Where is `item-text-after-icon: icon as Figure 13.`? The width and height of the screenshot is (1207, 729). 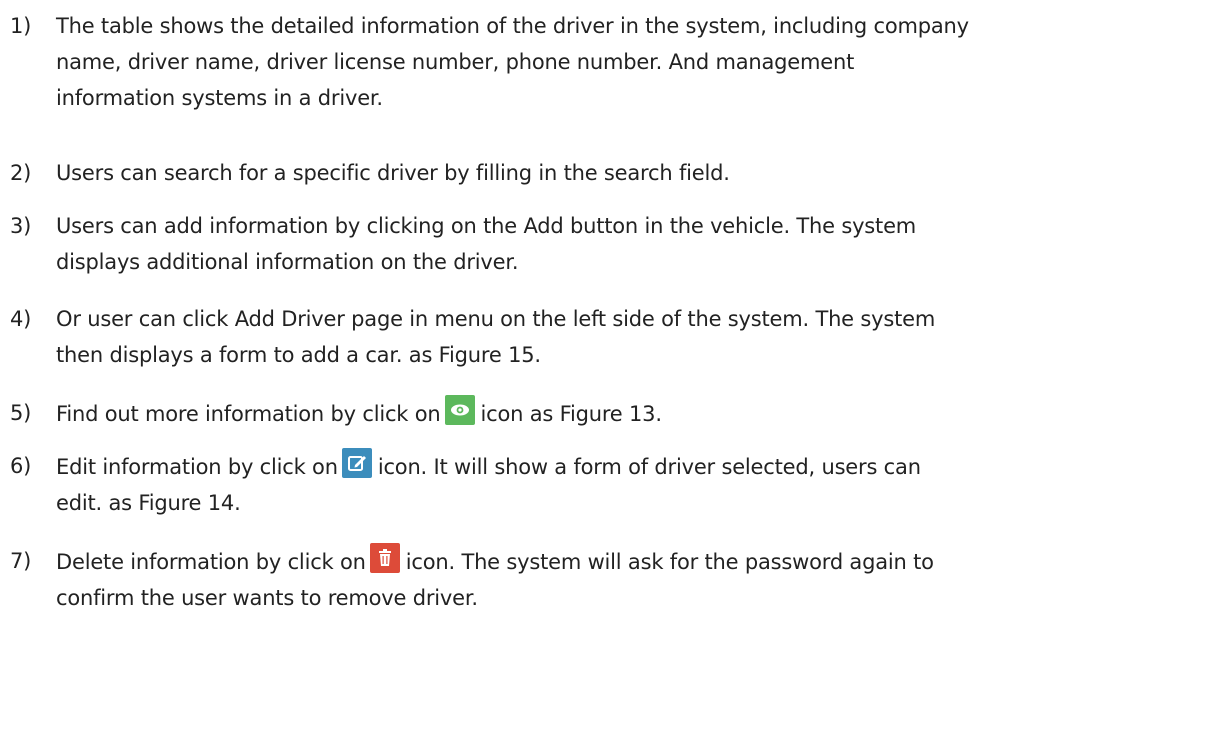 item-text-after-icon: icon as Figure 13. is located at coordinates (571, 414).